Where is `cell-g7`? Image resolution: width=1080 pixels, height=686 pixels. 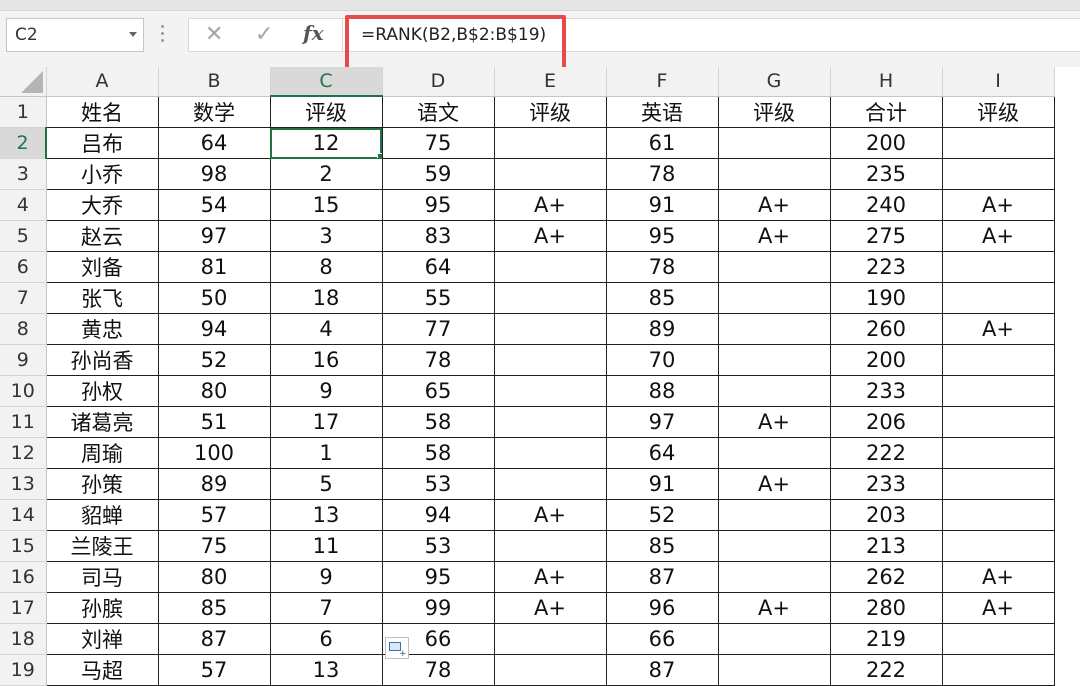 cell-g7 is located at coordinates (774, 298).